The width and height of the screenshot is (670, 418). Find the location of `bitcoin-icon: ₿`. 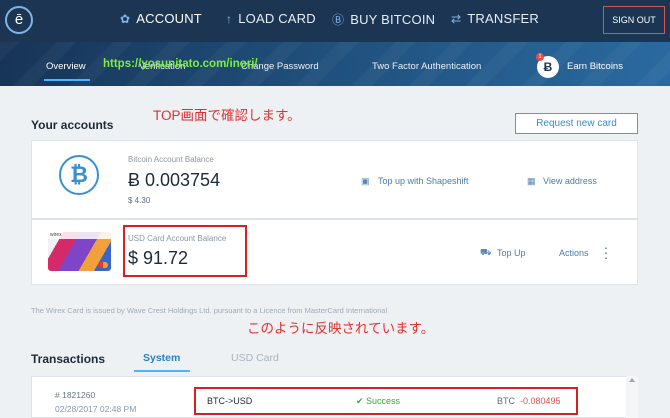

bitcoin-icon: ₿ is located at coordinates (79, 175).